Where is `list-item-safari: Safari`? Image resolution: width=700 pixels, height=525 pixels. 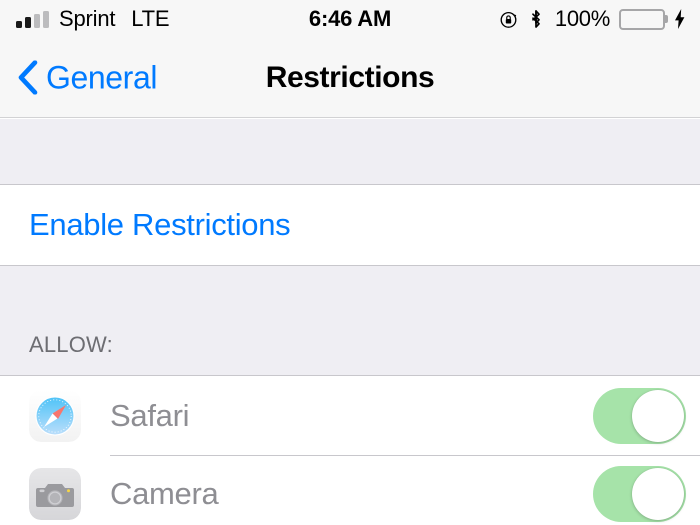 list-item-safari: Safari is located at coordinates (350, 416).